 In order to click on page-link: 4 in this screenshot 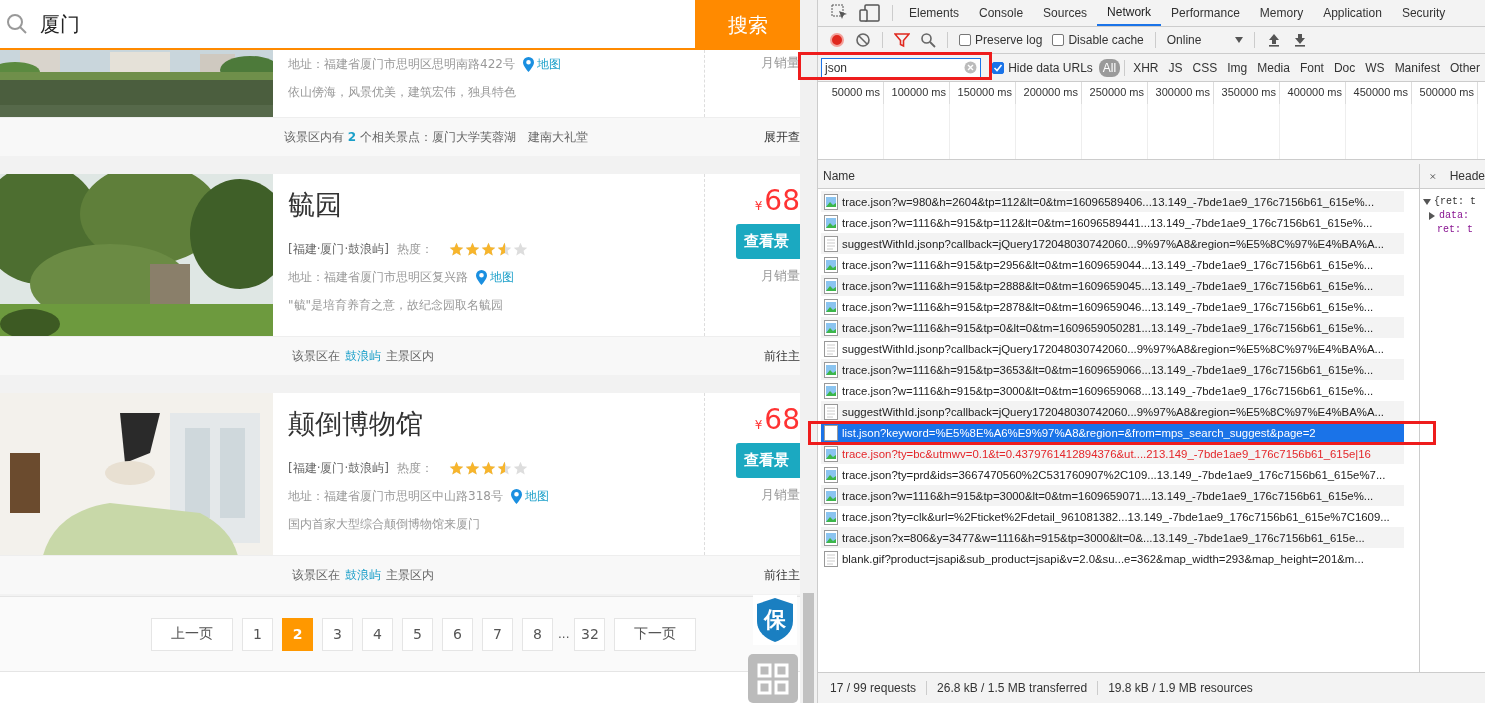, I will do `click(377, 634)`.